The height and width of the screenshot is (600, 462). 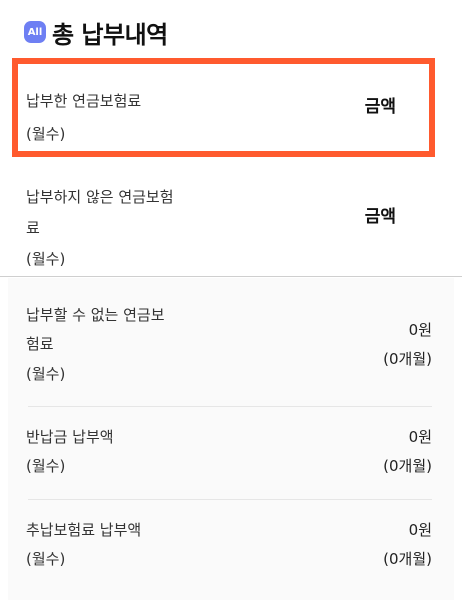 What do you see at coordinates (380, 217) in the screenshot?
I see `unpaid-premium-amount: 금액` at bounding box center [380, 217].